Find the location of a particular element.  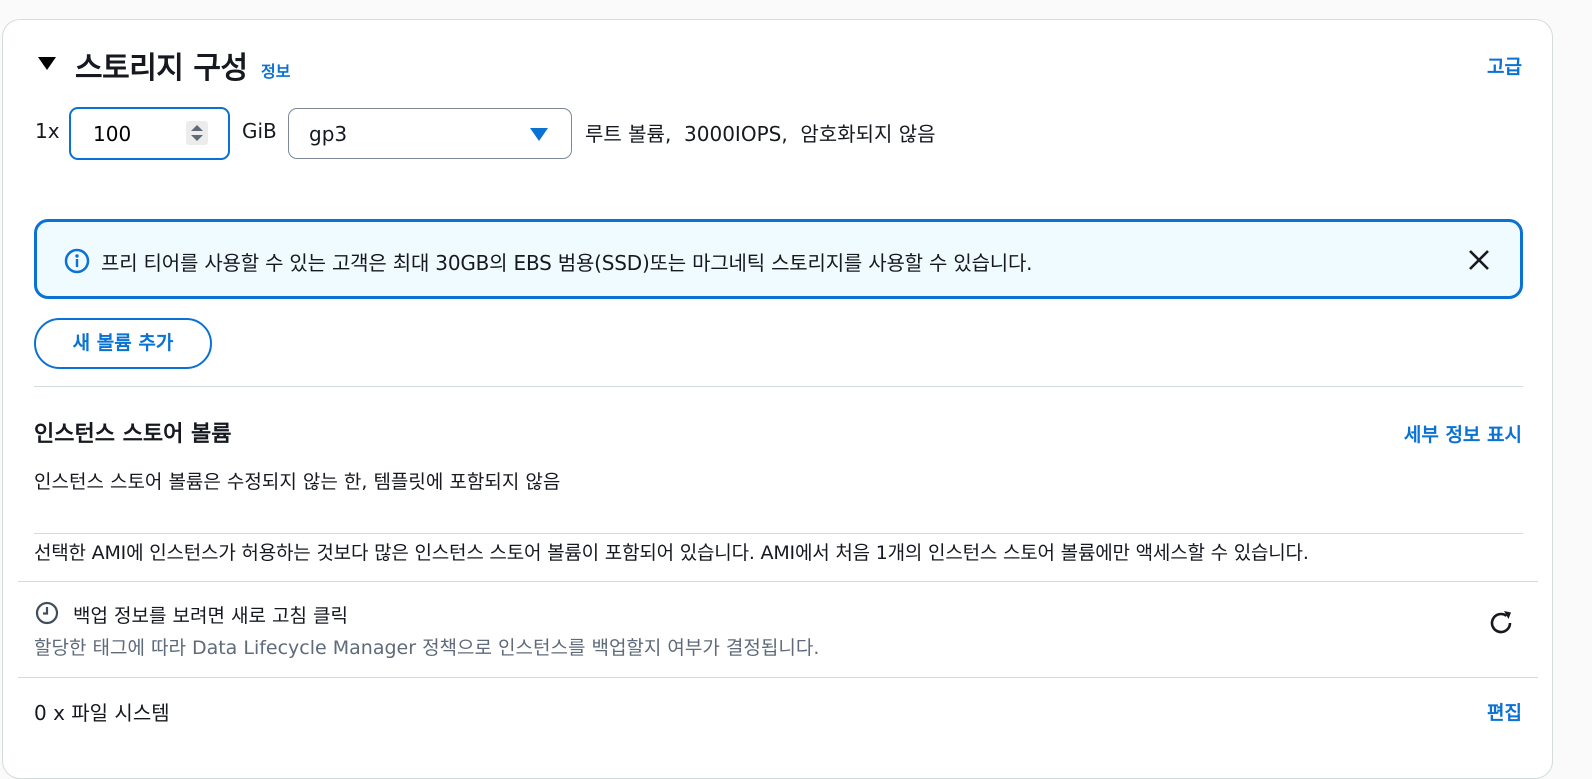

info-circle-icon is located at coordinates (77, 261).